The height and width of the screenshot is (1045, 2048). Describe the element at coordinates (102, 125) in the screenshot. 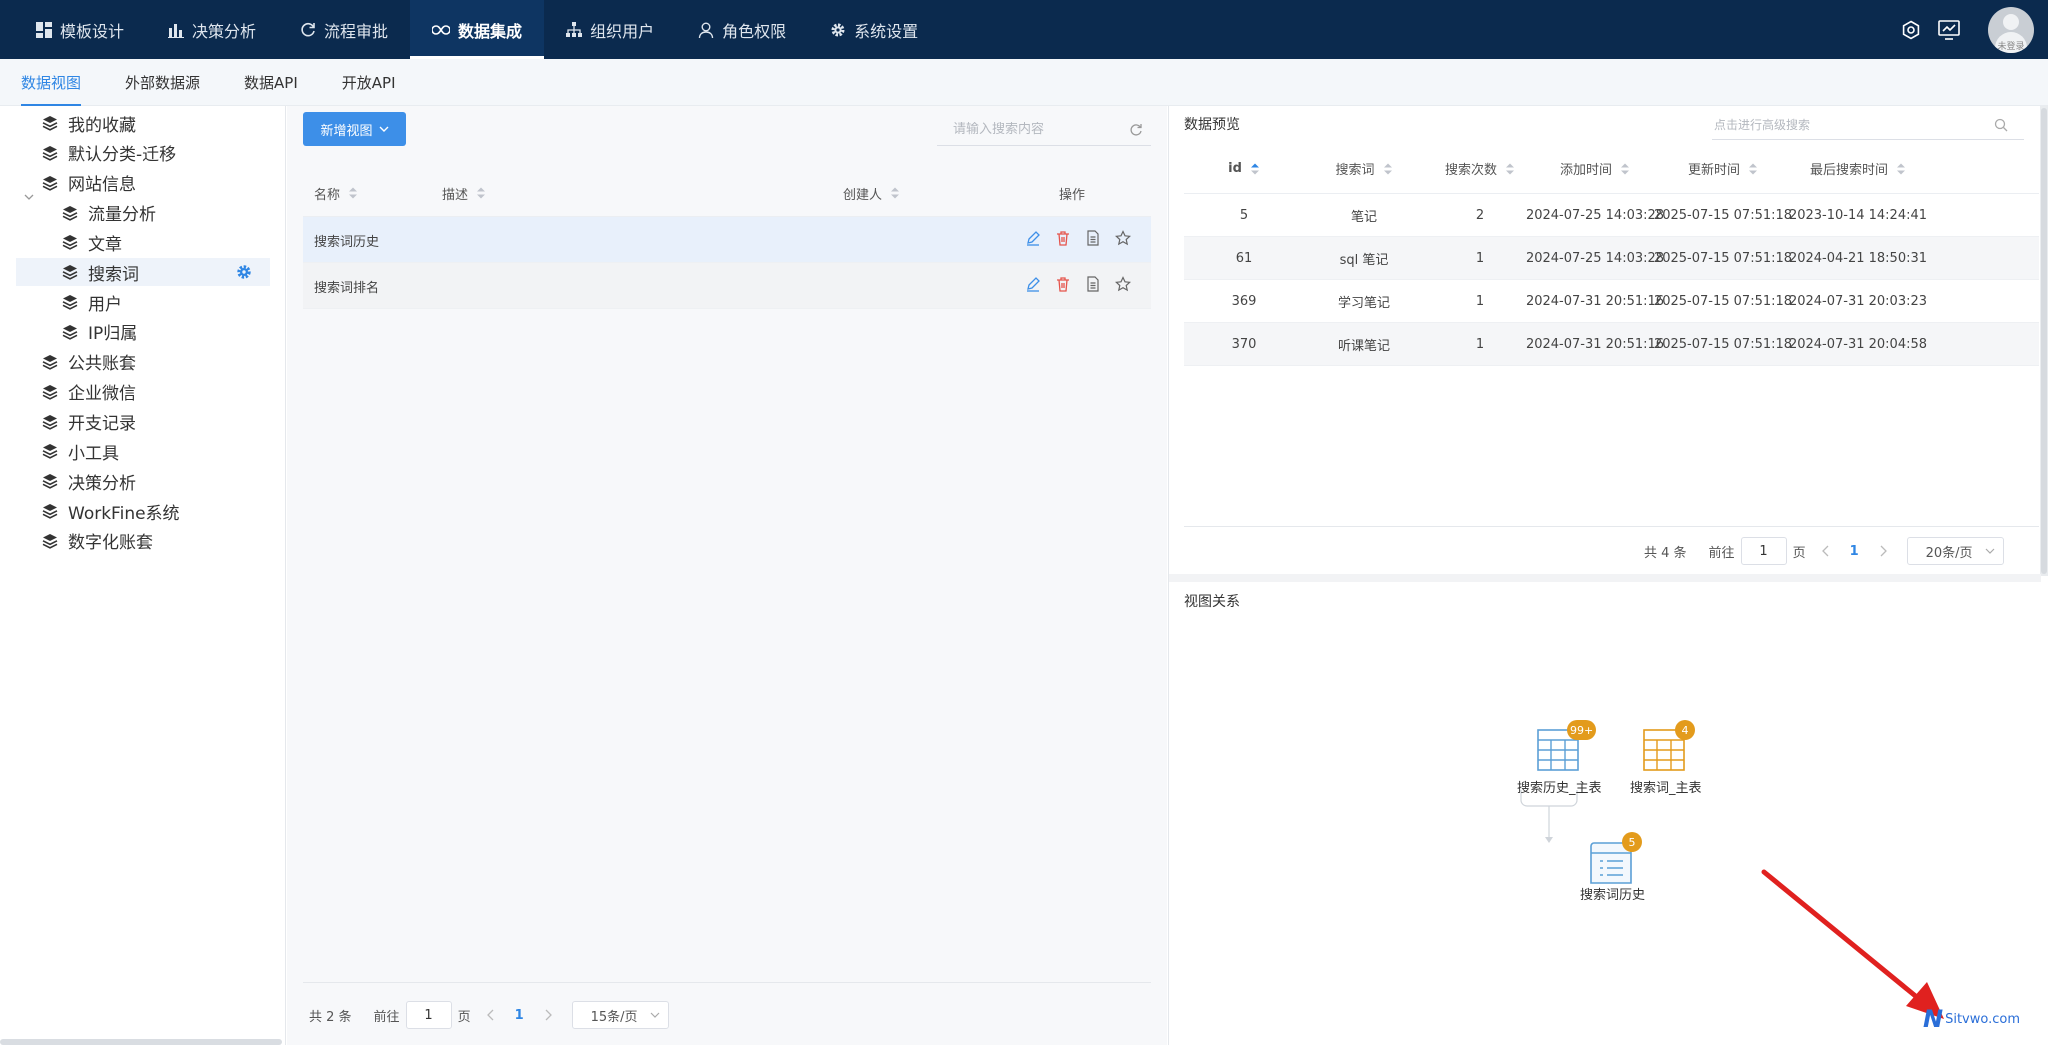

I see `tree-item-label: 我的收藏` at that location.